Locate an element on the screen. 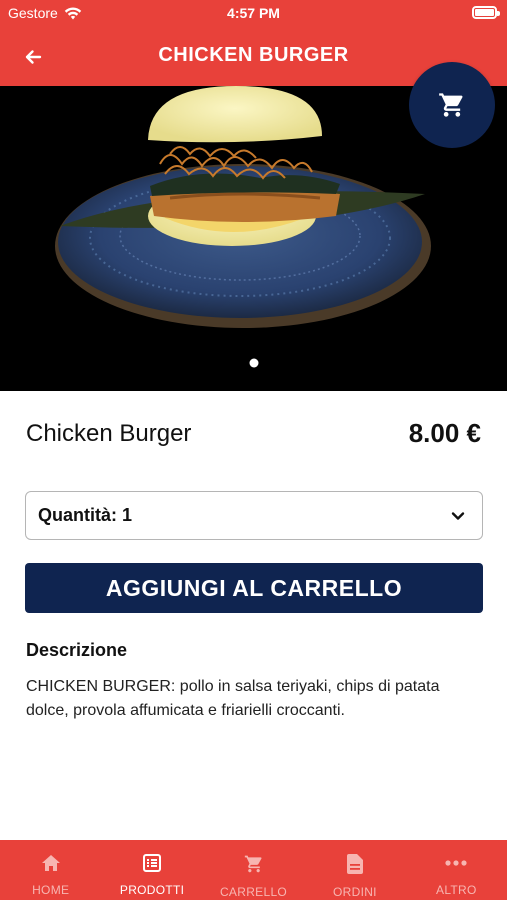  document-icon is located at coordinates (354, 864).